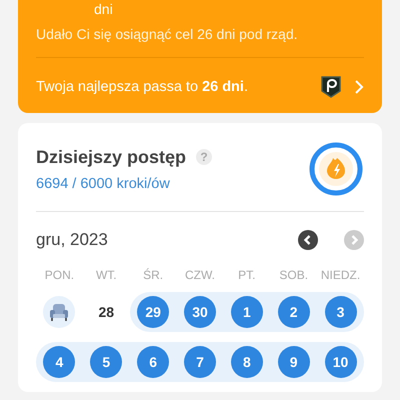 The image size is (400, 400). I want to click on weekday-label: PON., so click(60, 275).